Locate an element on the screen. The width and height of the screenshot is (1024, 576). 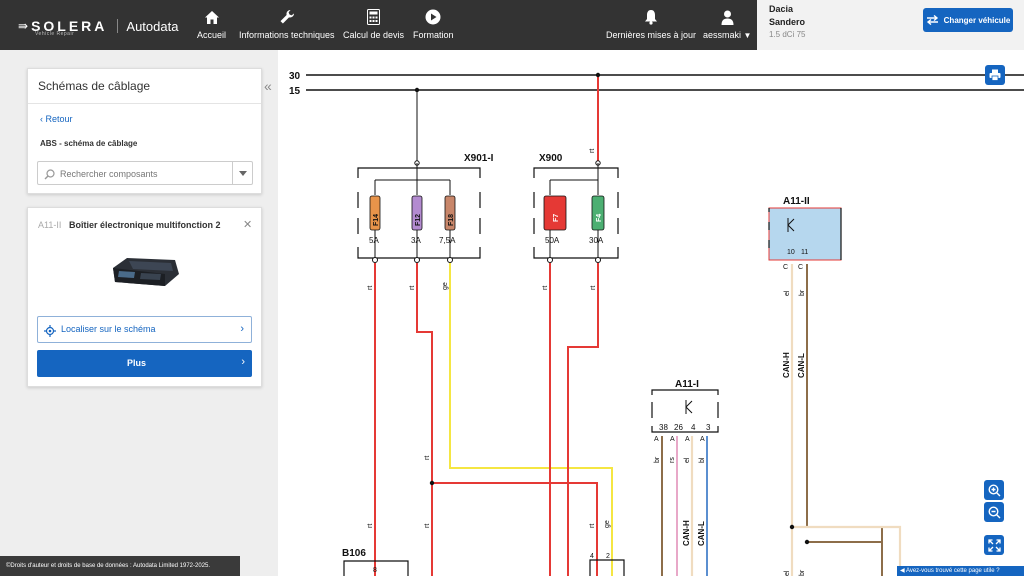
fuse-f18-id: F18 is located at coordinates (451, 220).